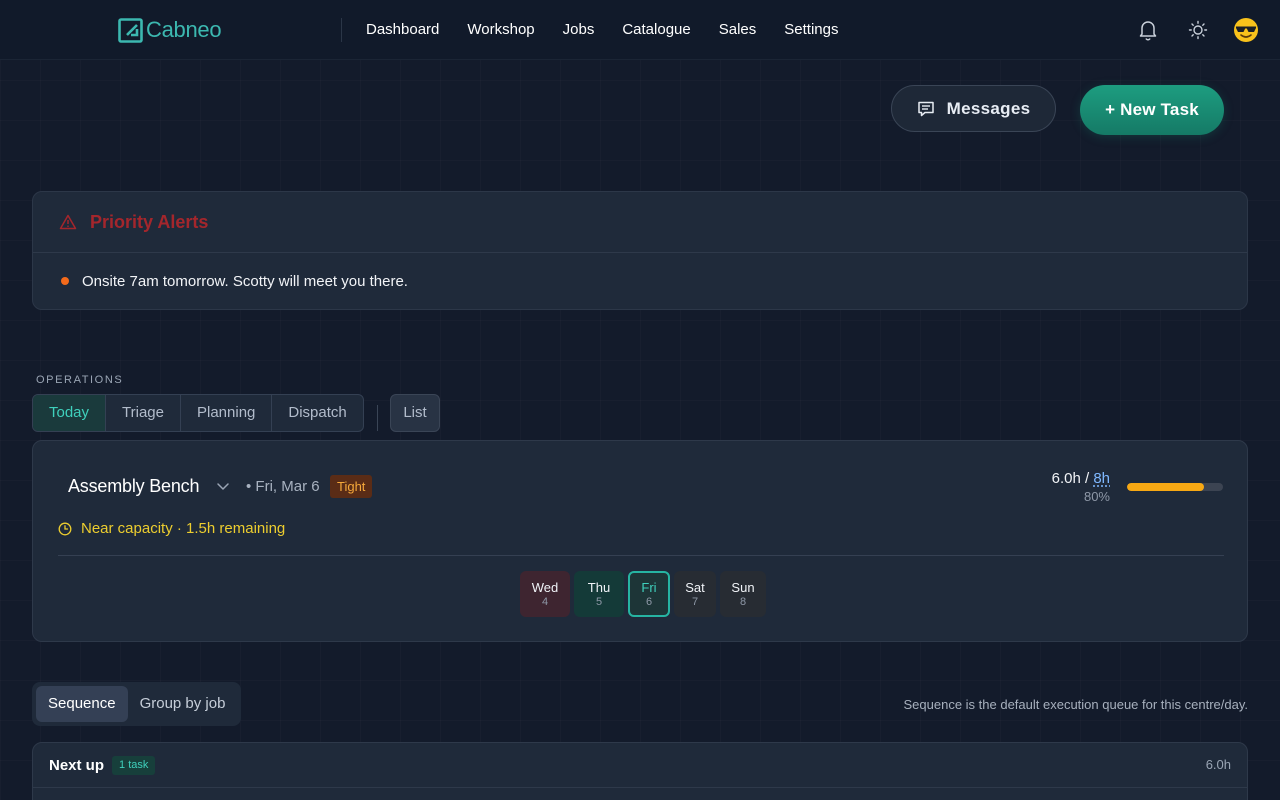 Image resolution: width=1280 pixels, height=800 pixels. I want to click on day-name: Sat, so click(695, 587).